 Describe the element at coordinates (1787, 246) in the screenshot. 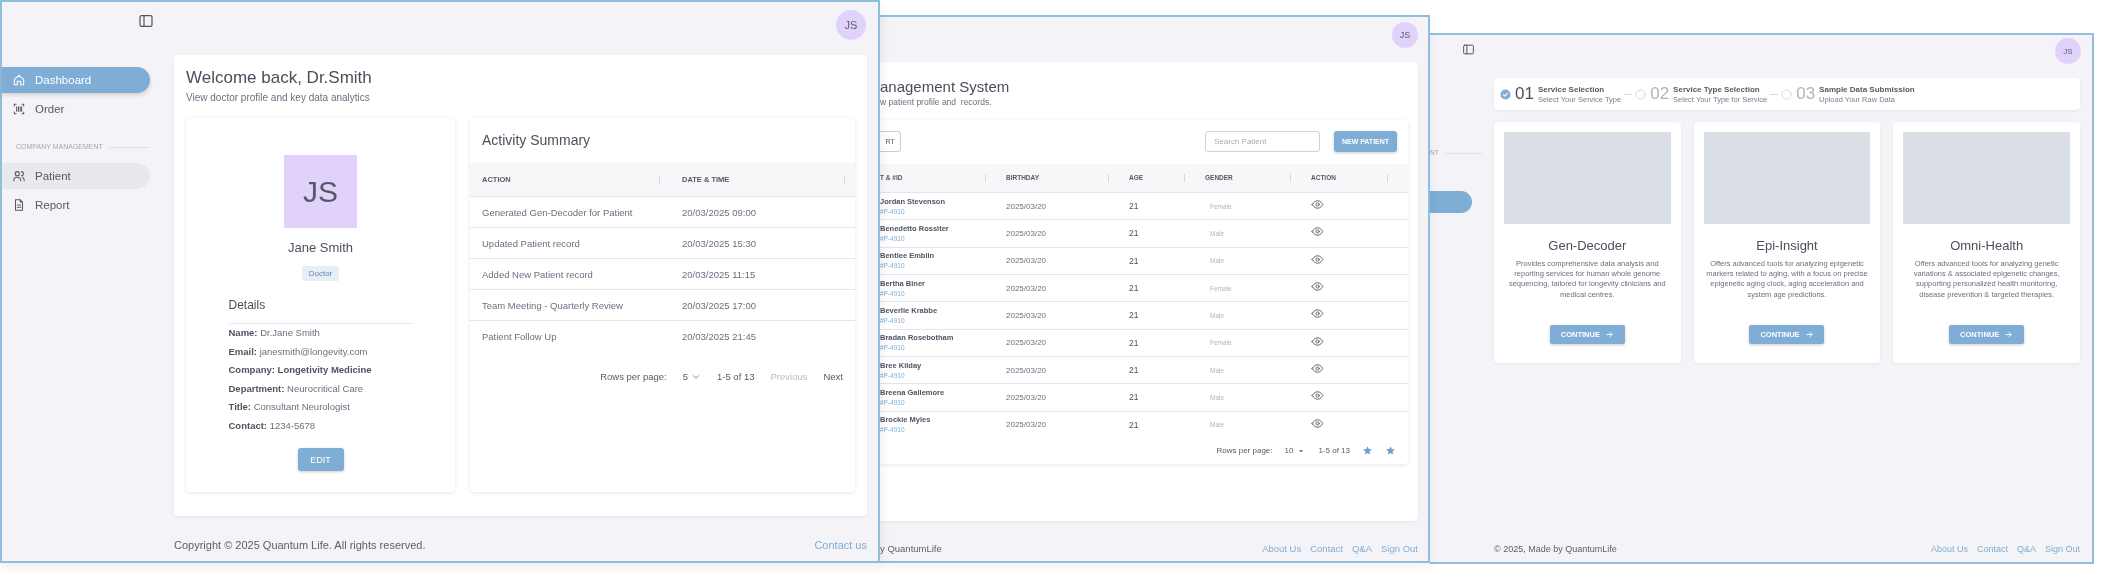

I see `service-title: Epi-Insight` at that location.